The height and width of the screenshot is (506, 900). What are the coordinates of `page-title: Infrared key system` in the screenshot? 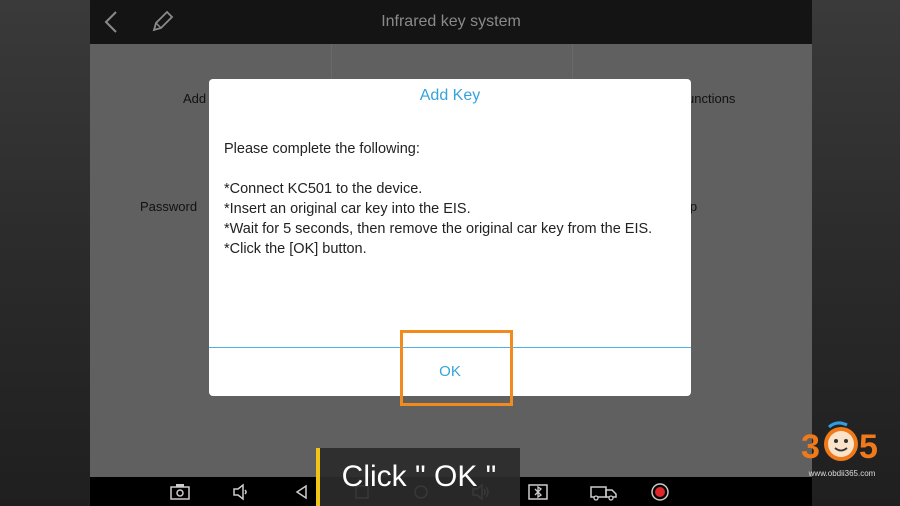 It's located at (451, 21).